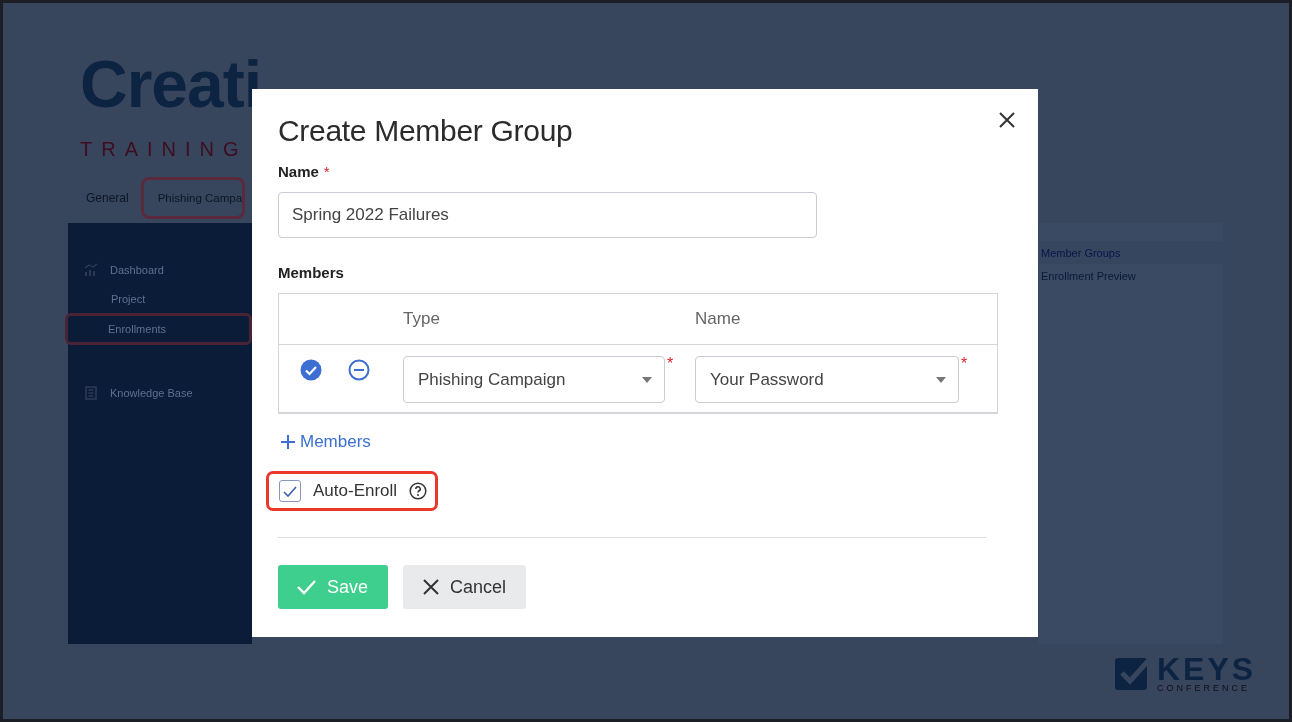  I want to click on remove-button, so click(359, 370).